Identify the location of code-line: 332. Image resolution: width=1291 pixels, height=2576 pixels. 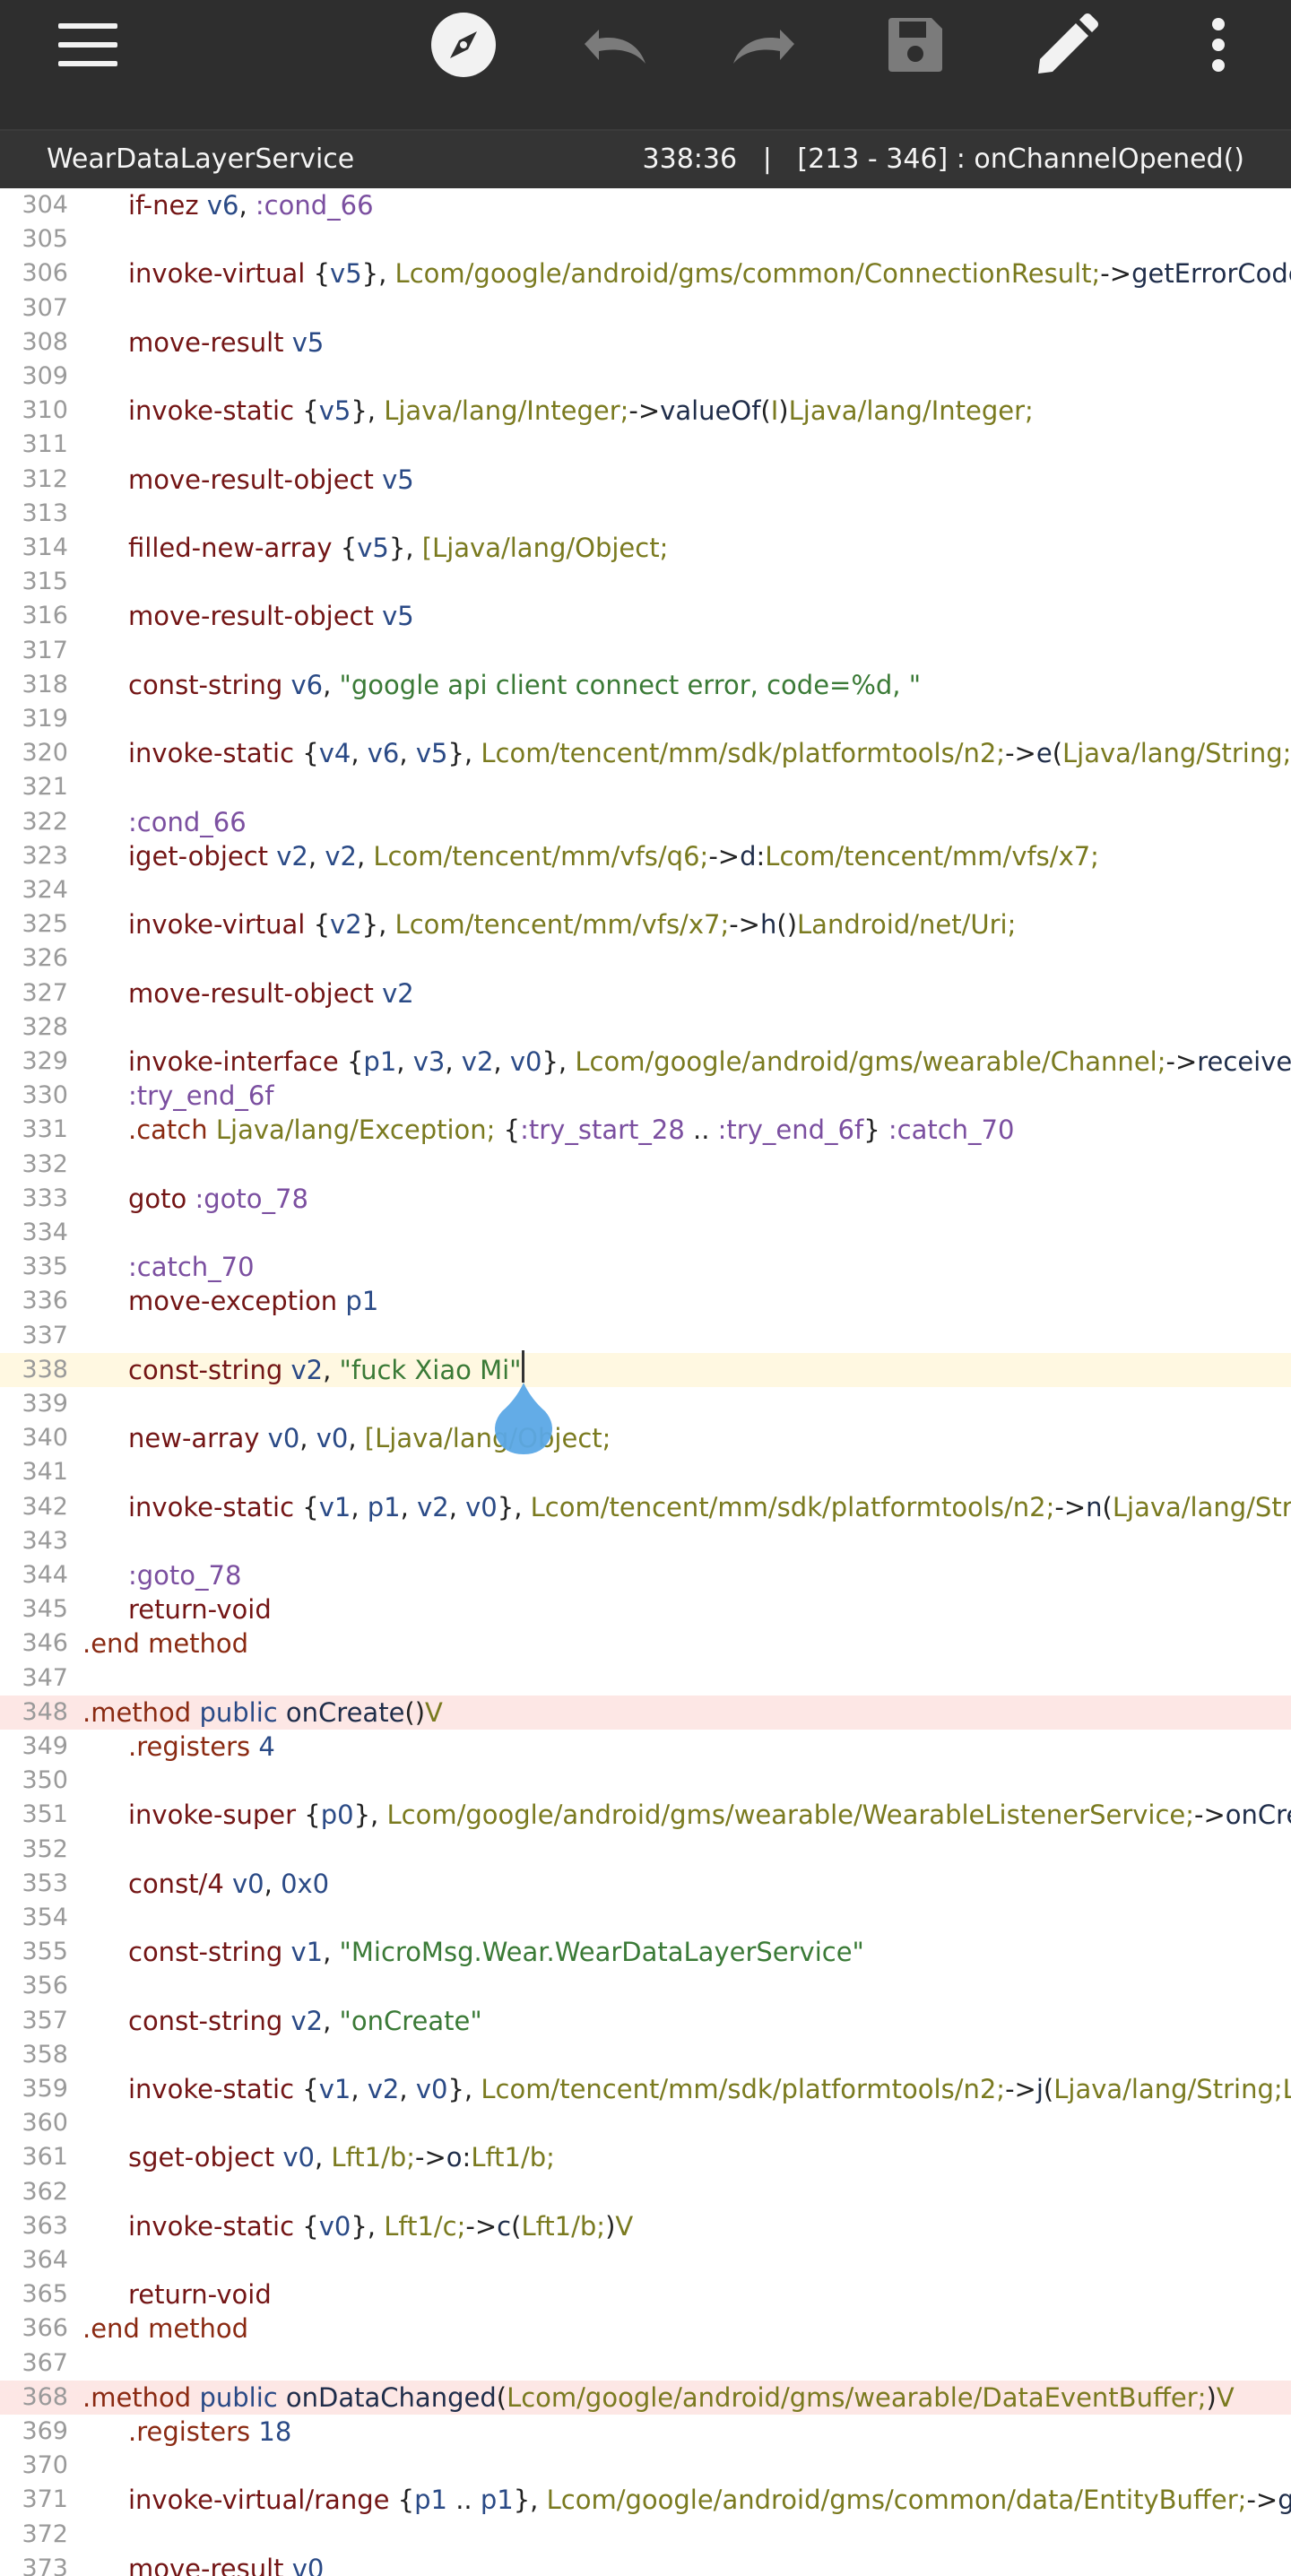
(645, 1165).